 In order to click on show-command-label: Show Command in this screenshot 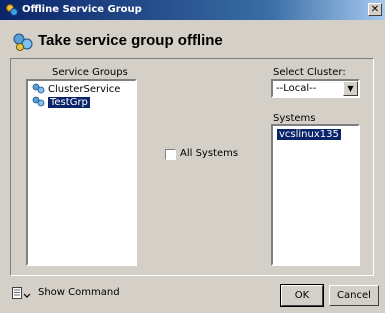, I will do `click(79, 292)`.